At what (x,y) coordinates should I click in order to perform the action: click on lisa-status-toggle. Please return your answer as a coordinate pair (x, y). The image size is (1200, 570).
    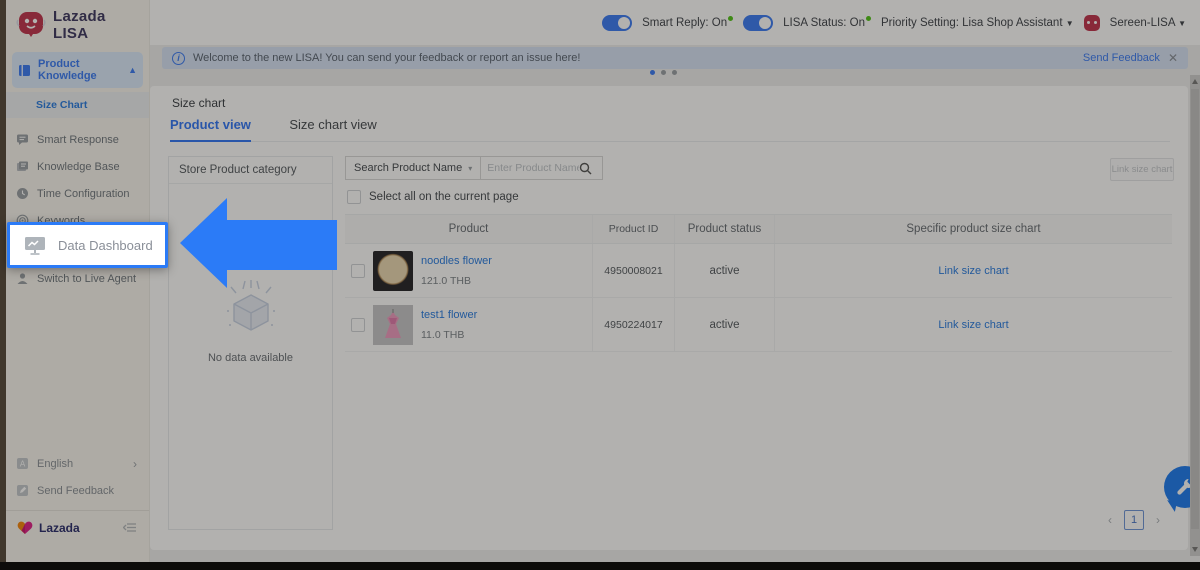
    Looking at the image, I should click on (758, 22).